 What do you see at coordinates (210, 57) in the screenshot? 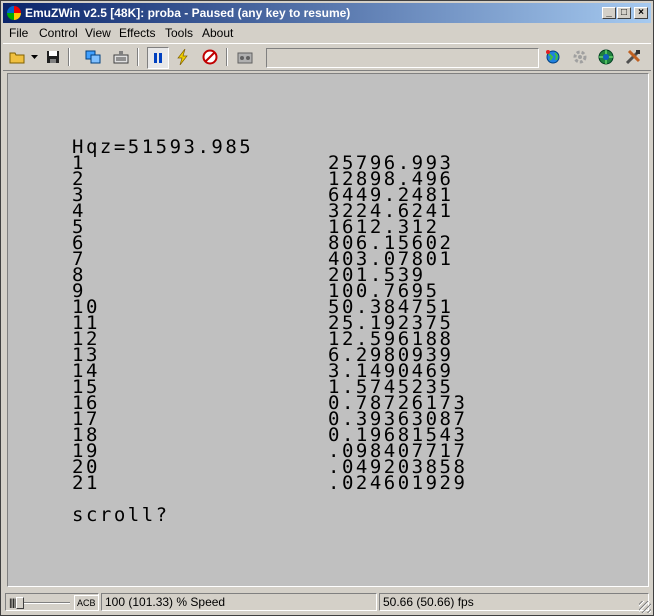
I see `no-sound-icon` at bounding box center [210, 57].